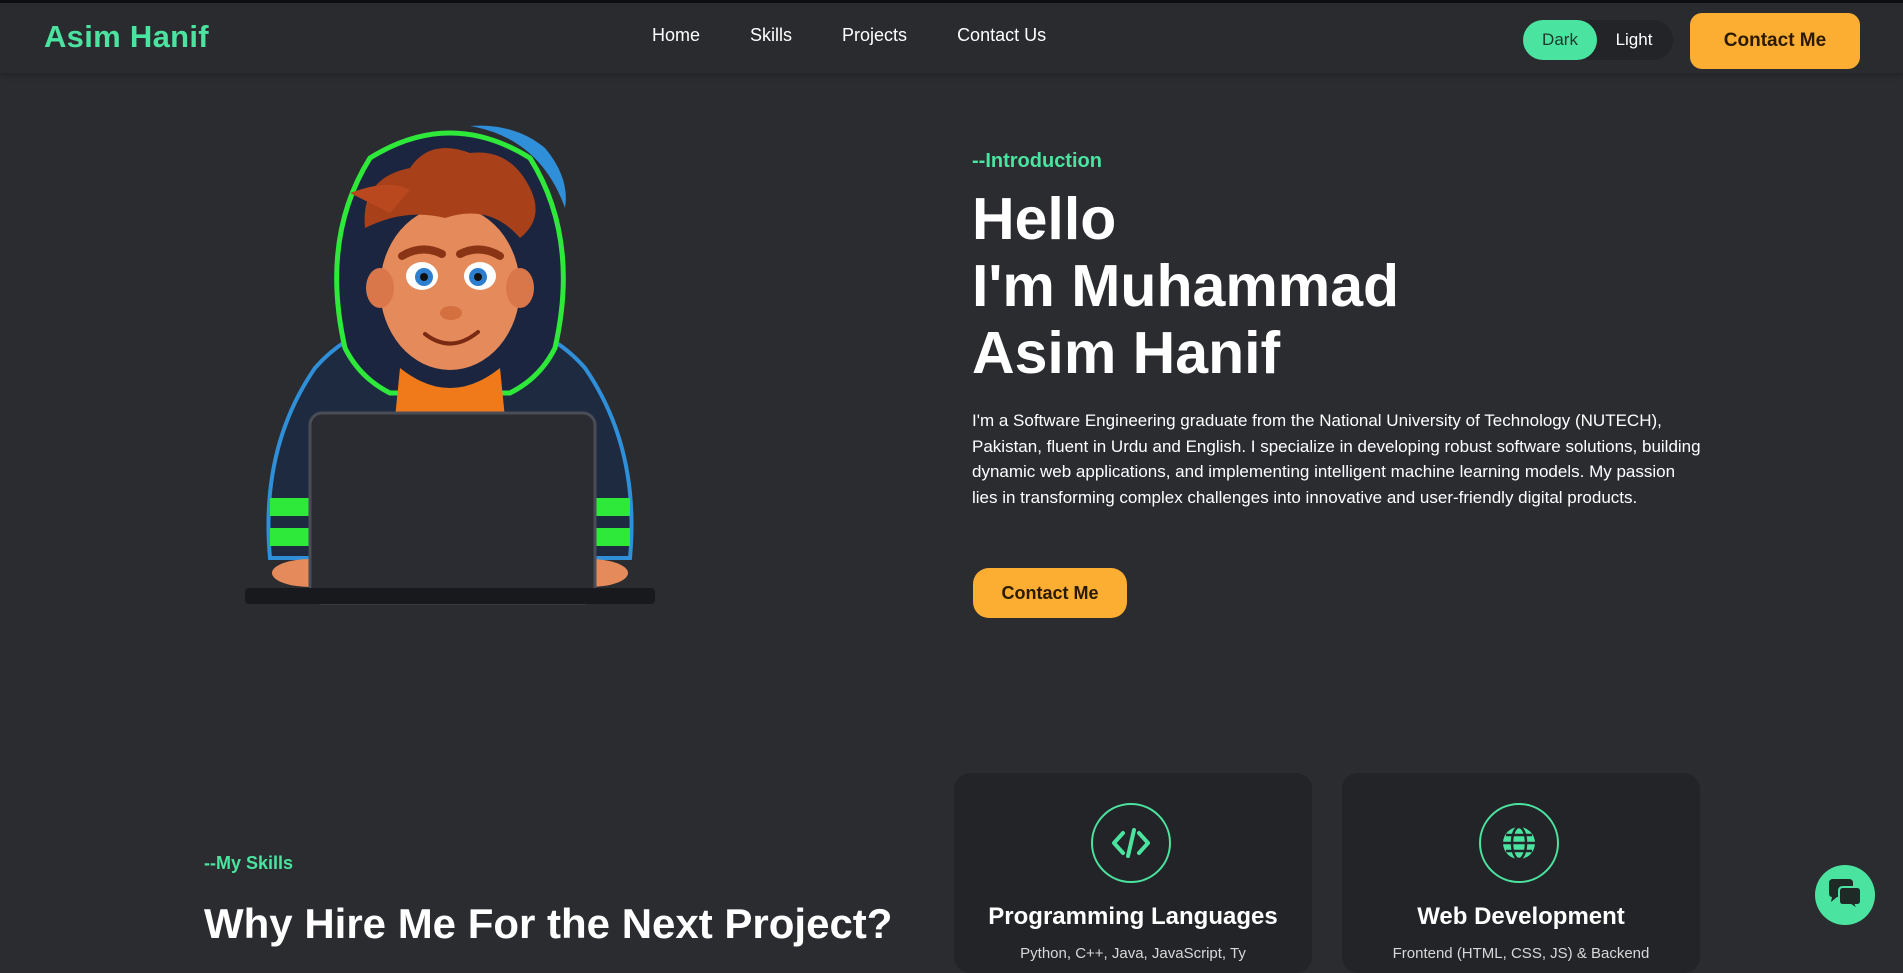 The image size is (1903, 973). What do you see at coordinates (1126, 353) in the screenshot?
I see `hero-title-line: Asim Hanif` at bounding box center [1126, 353].